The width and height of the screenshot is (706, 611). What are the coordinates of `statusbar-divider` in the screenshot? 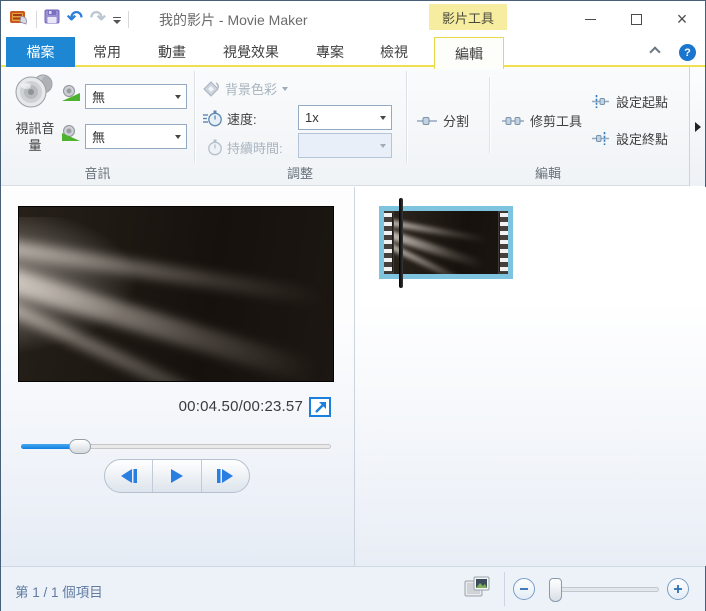 It's located at (504, 589).